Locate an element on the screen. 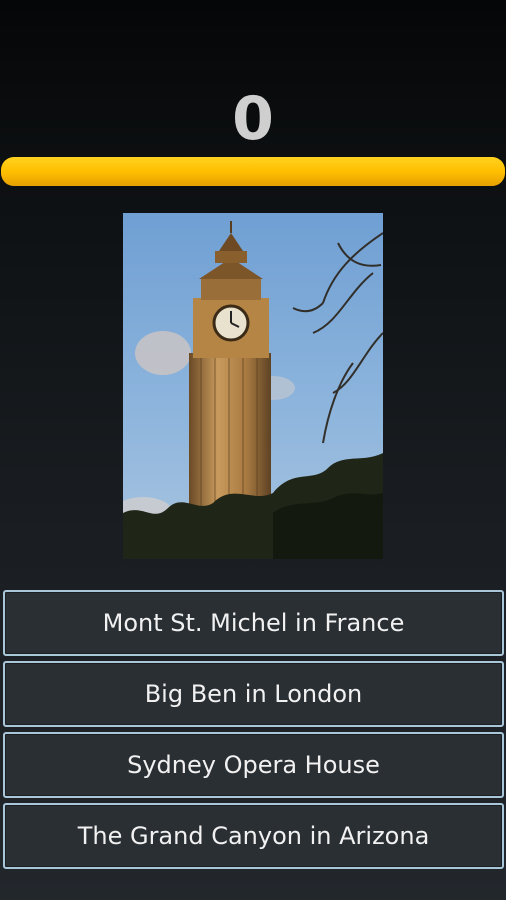 This screenshot has height=900, width=506. answer-option: Sydney Opera House is located at coordinates (253, 765).